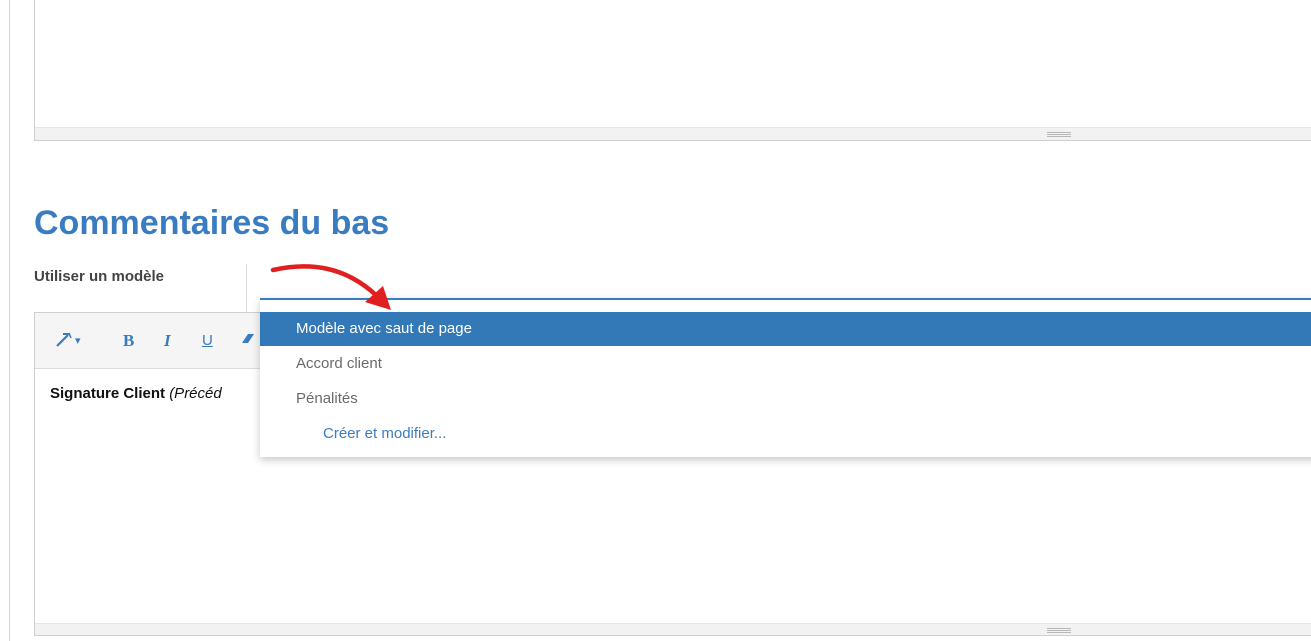 The image size is (1311, 641). I want to click on editor-content: Signature Client (Précéd, so click(136, 393).